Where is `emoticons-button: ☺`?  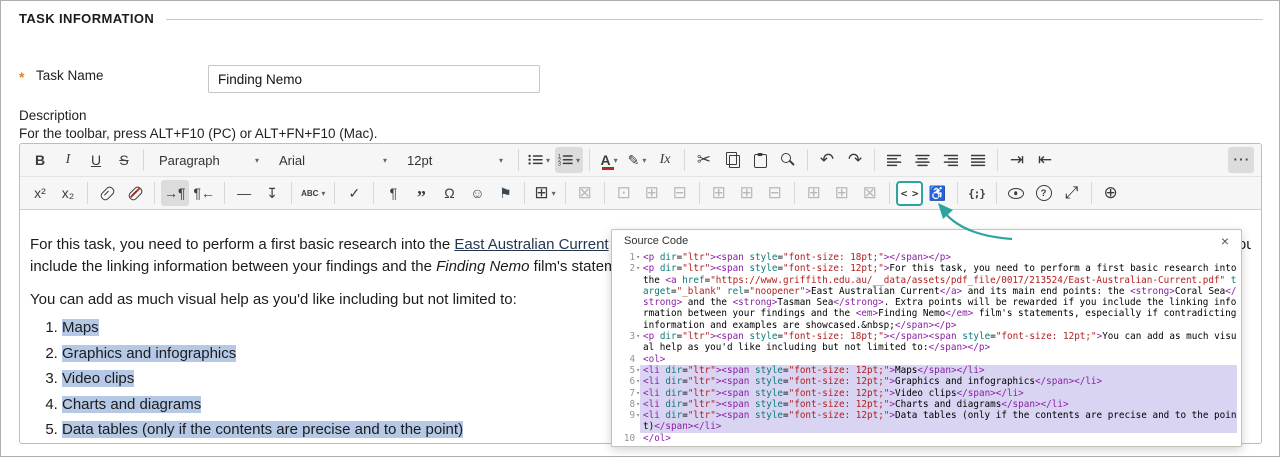
emoticons-button: ☺ is located at coordinates (477, 193).